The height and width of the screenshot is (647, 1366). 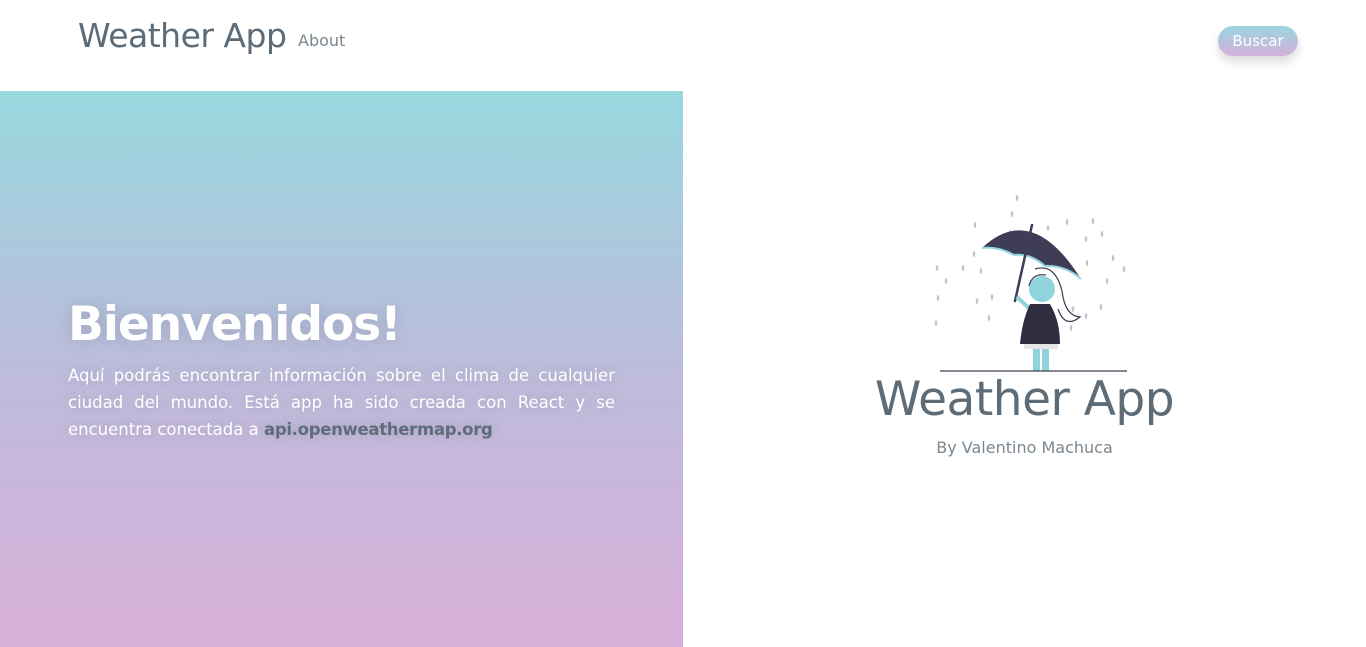 What do you see at coordinates (321, 41) in the screenshot?
I see `nav-link-about: About` at bounding box center [321, 41].